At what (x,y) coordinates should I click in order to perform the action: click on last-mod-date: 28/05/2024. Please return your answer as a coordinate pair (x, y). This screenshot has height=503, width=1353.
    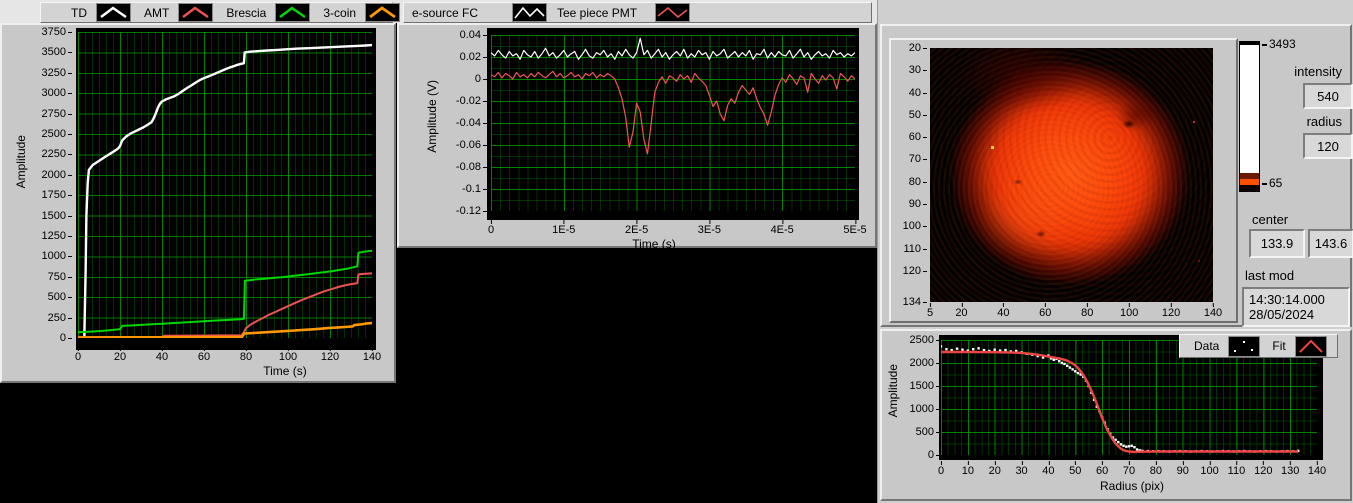
    Looking at the image, I should click on (1282, 314).